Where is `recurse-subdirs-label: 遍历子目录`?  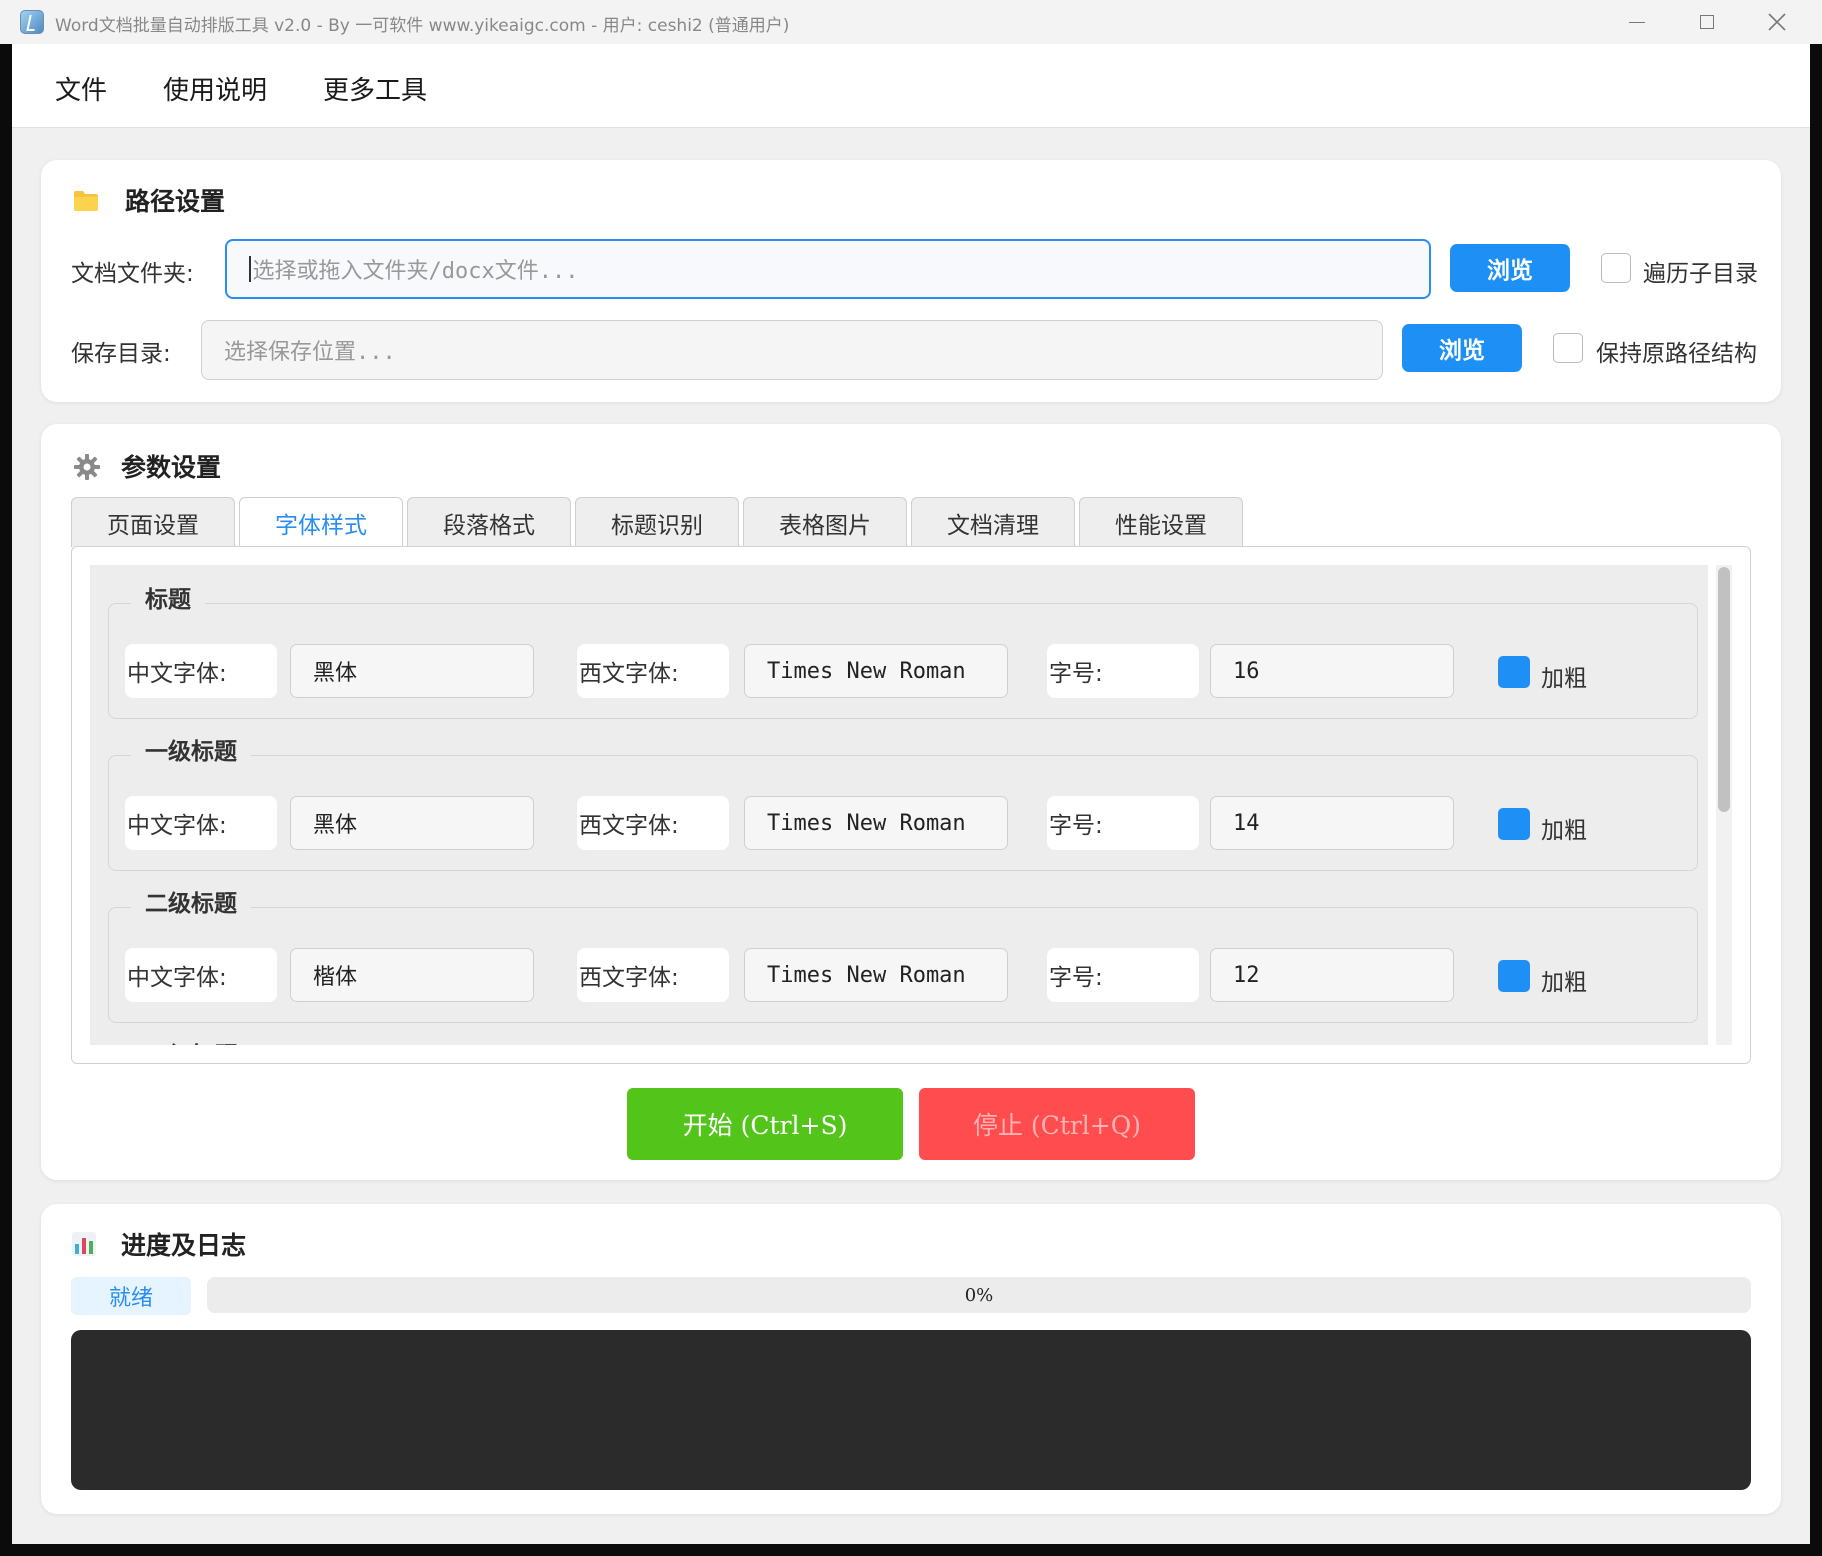 recurse-subdirs-label: 遍历子目录 is located at coordinates (1700, 274).